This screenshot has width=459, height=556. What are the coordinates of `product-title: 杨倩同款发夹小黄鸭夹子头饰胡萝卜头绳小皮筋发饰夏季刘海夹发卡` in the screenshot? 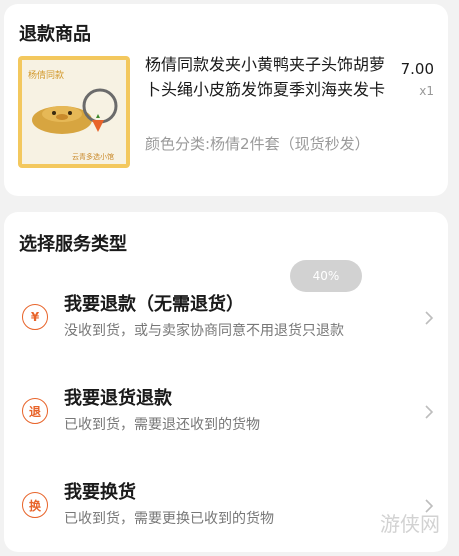 It's located at (265, 77).